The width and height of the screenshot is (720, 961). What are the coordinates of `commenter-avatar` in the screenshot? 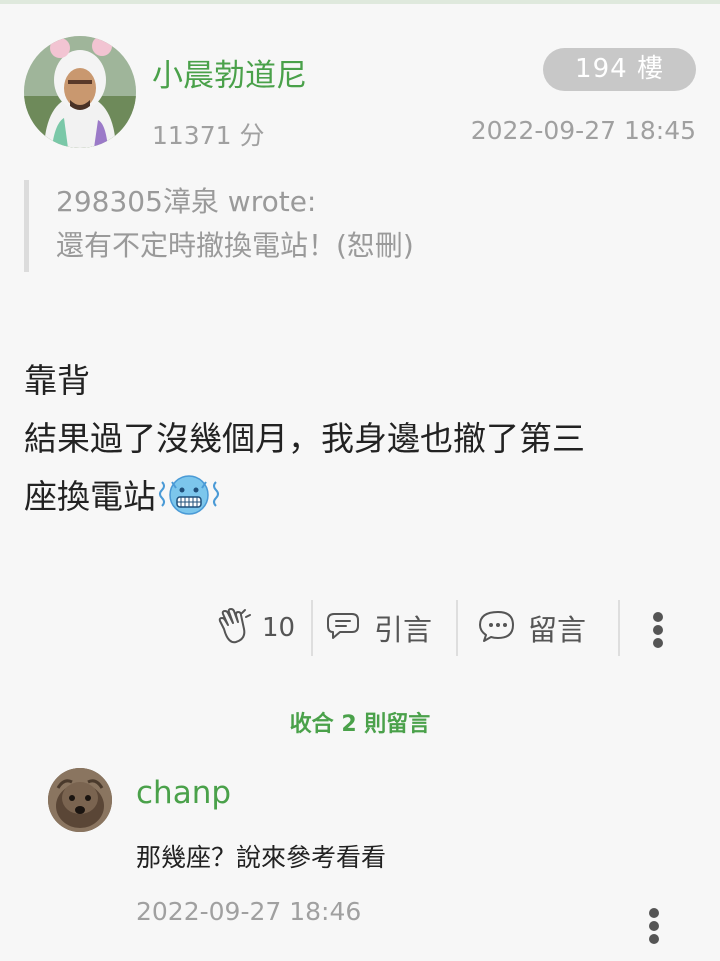 It's located at (80, 800).